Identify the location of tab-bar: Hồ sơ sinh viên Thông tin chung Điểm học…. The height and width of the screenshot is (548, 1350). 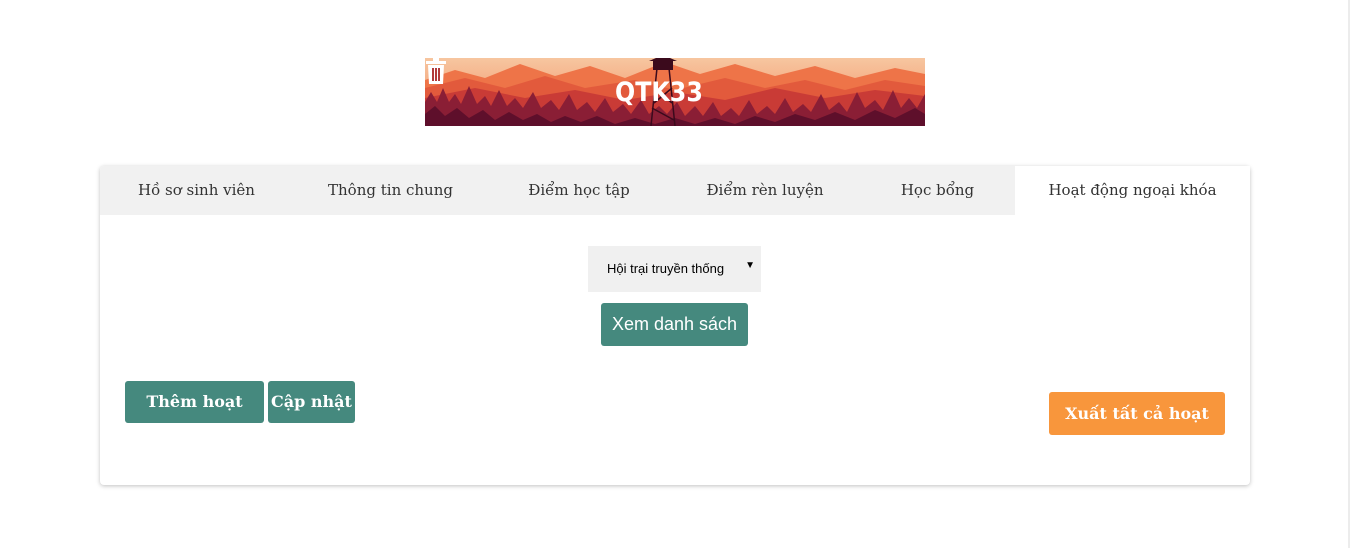
(675, 190).